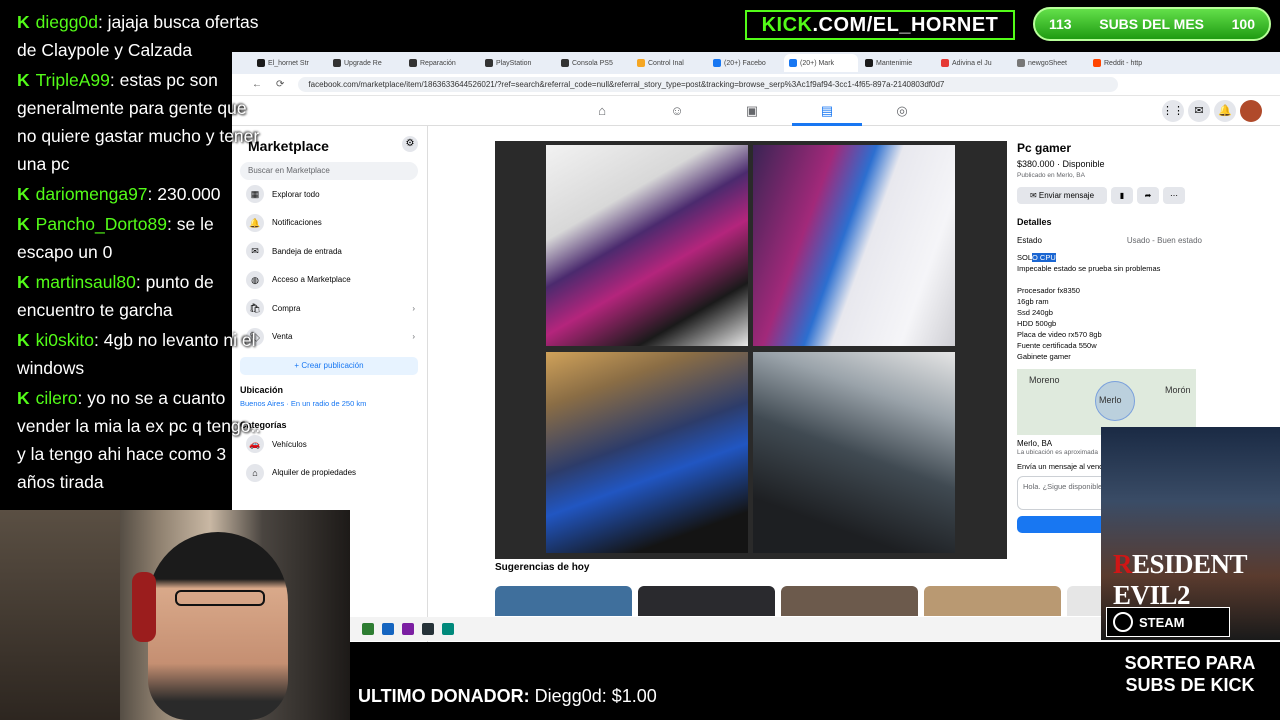 This screenshot has width=1280, height=720. I want to click on browser-tab: PlayStation, so click(517, 63).